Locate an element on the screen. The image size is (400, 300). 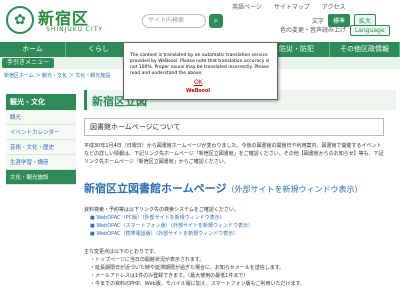
top-link-sitemap: サイトマップ is located at coordinates (292, 7).